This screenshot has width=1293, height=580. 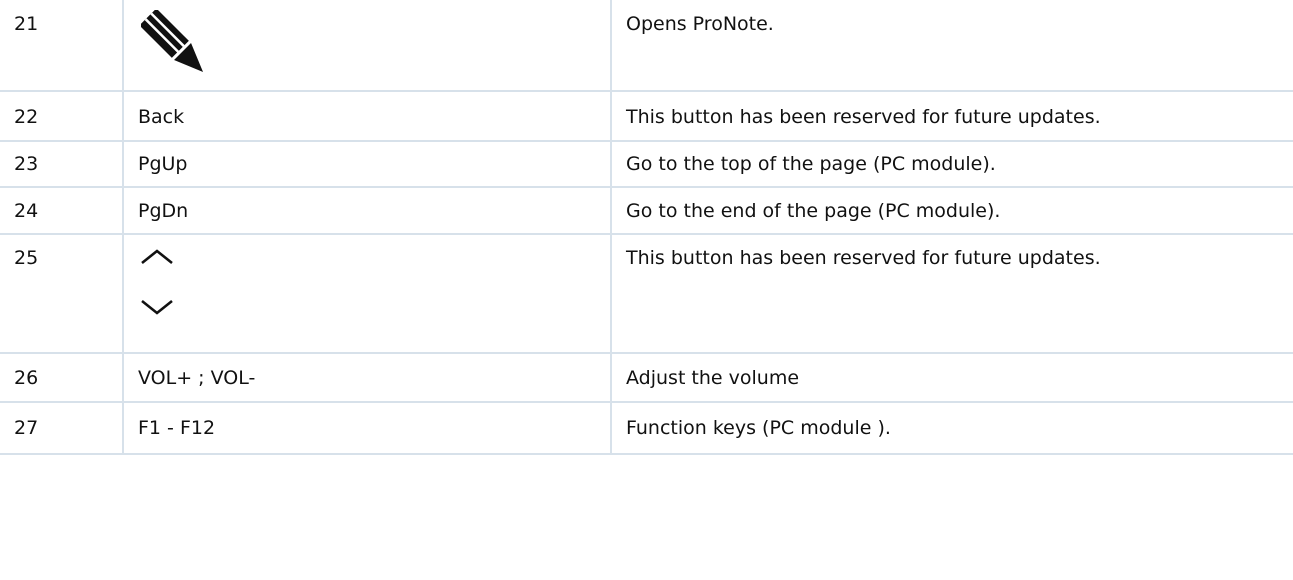 What do you see at coordinates (951, 428) in the screenshot?
I see `description: Function keys (PC module ).` at bounding box center [951, 428].